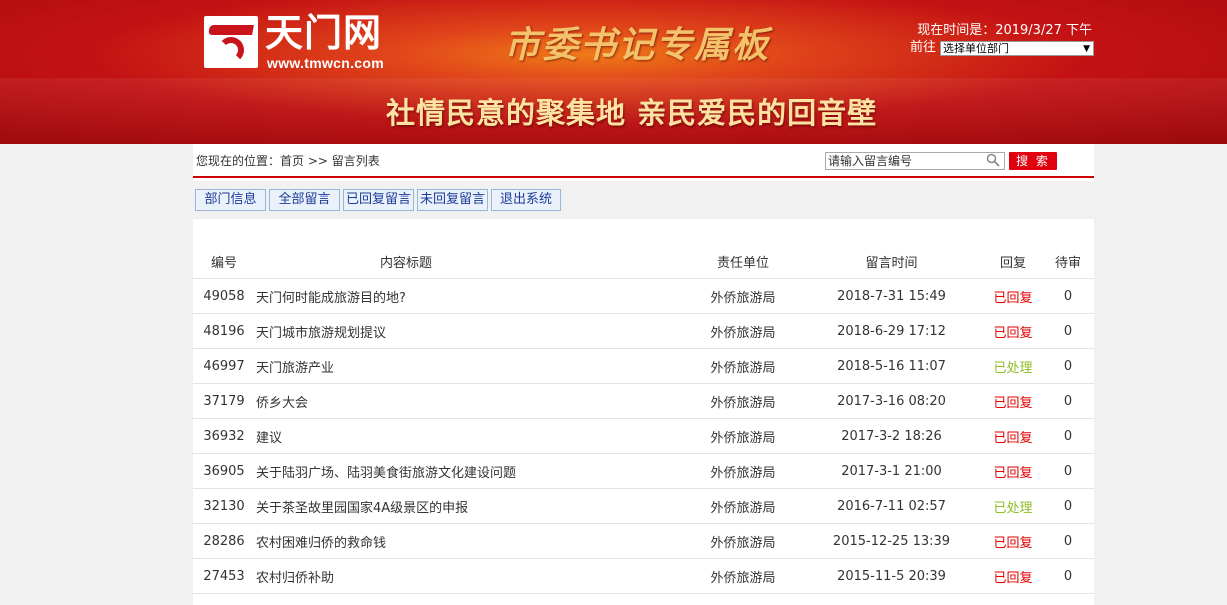  What do you see at coordinates (224, 296) in the screenshot?
I see `message-id: 49058` at bounding box center [224, 296].